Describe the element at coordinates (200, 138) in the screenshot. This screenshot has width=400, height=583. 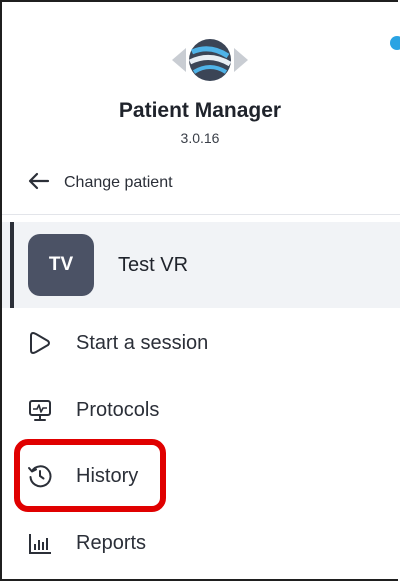
I see `app-version: 3.0.16` at that location.